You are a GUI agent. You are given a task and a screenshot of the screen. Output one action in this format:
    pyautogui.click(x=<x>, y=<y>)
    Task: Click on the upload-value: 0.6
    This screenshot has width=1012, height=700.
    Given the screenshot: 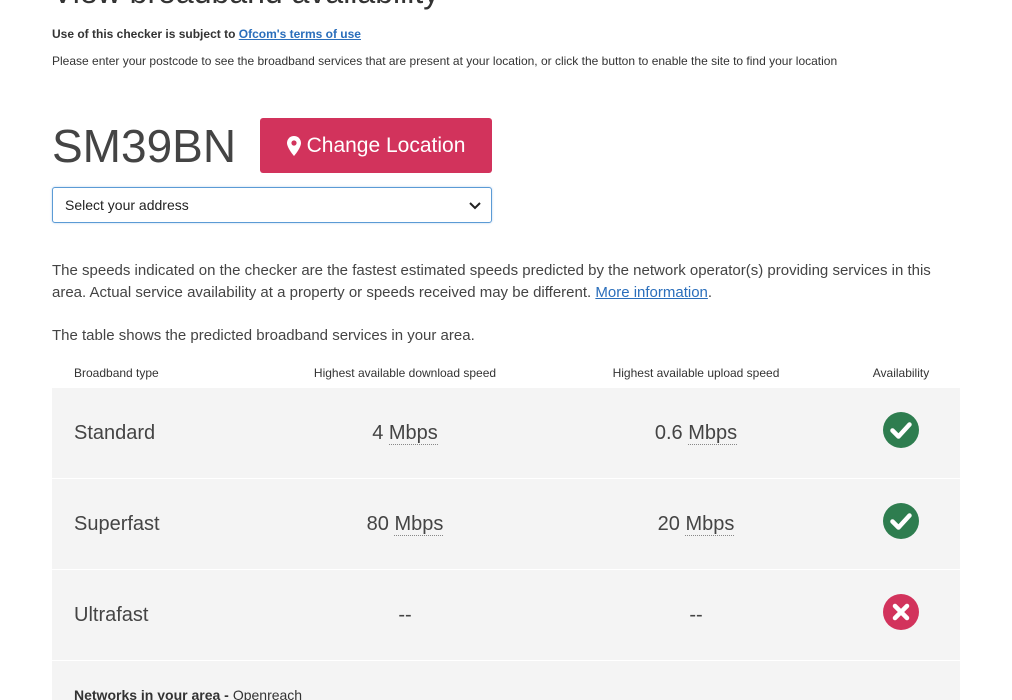 What is the action you would take?
    pyautogui.click(x=668, y=432)
    